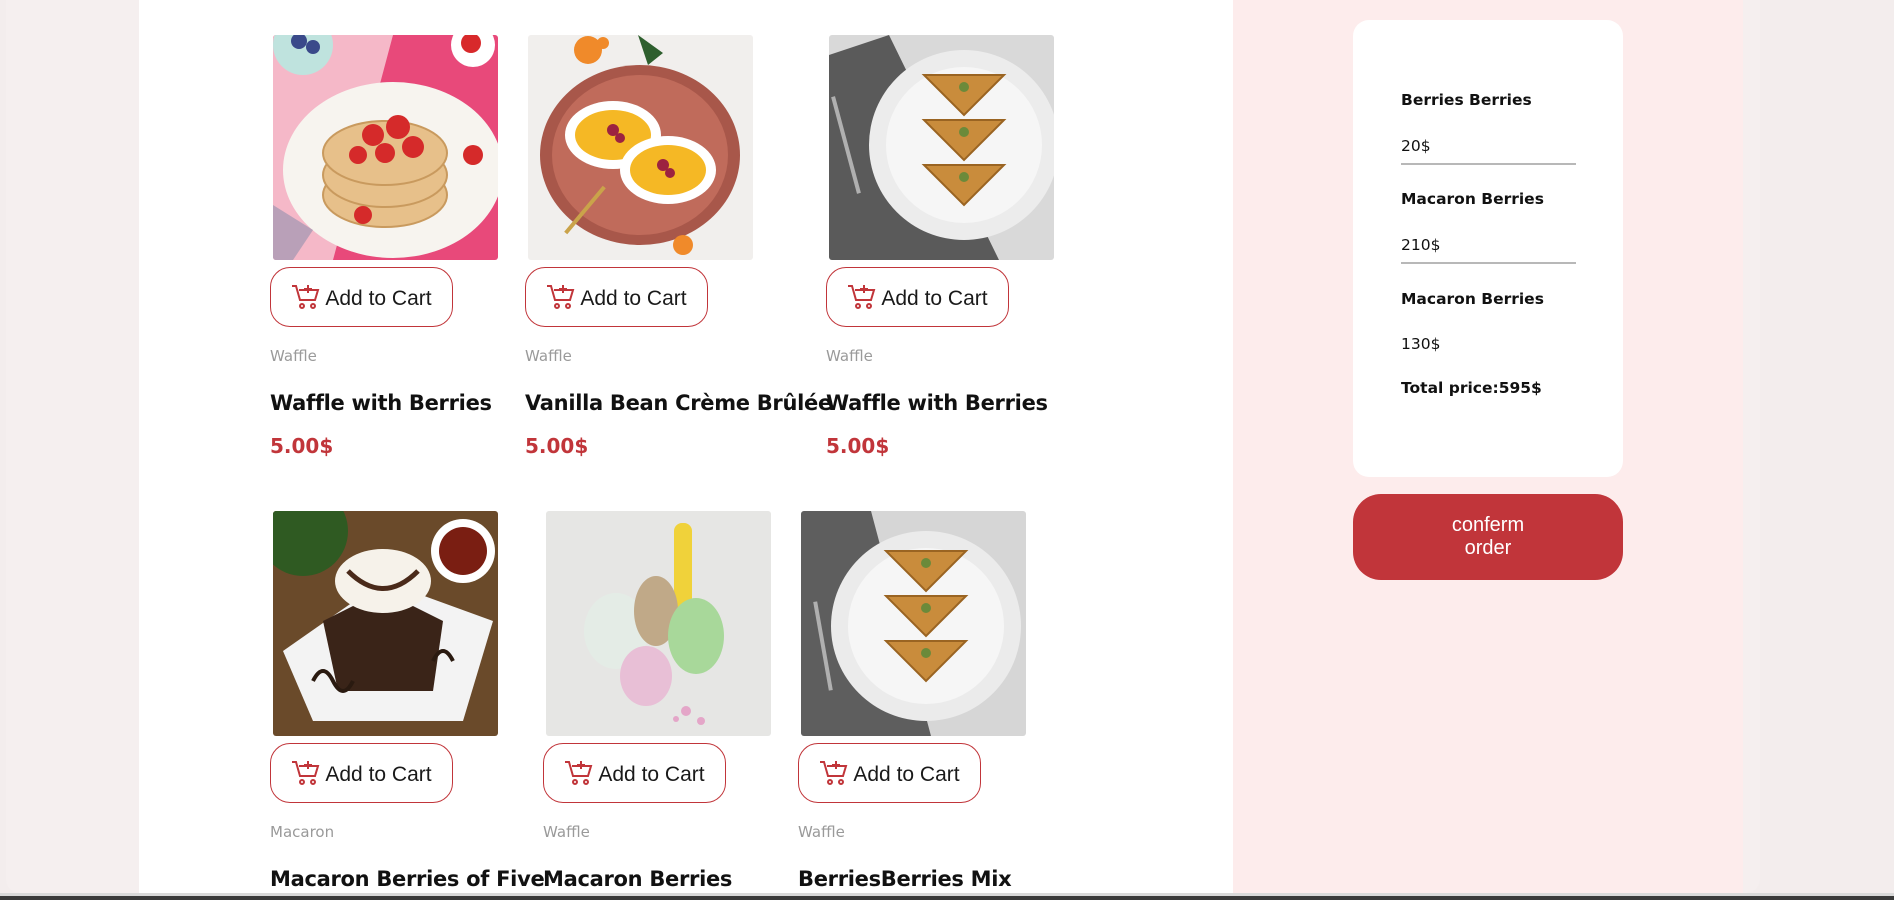  What do you see at coordinates (1416, 146) in the screenshot?
I see `cart-item-price: 20$` at bounding box center [1416, 146].